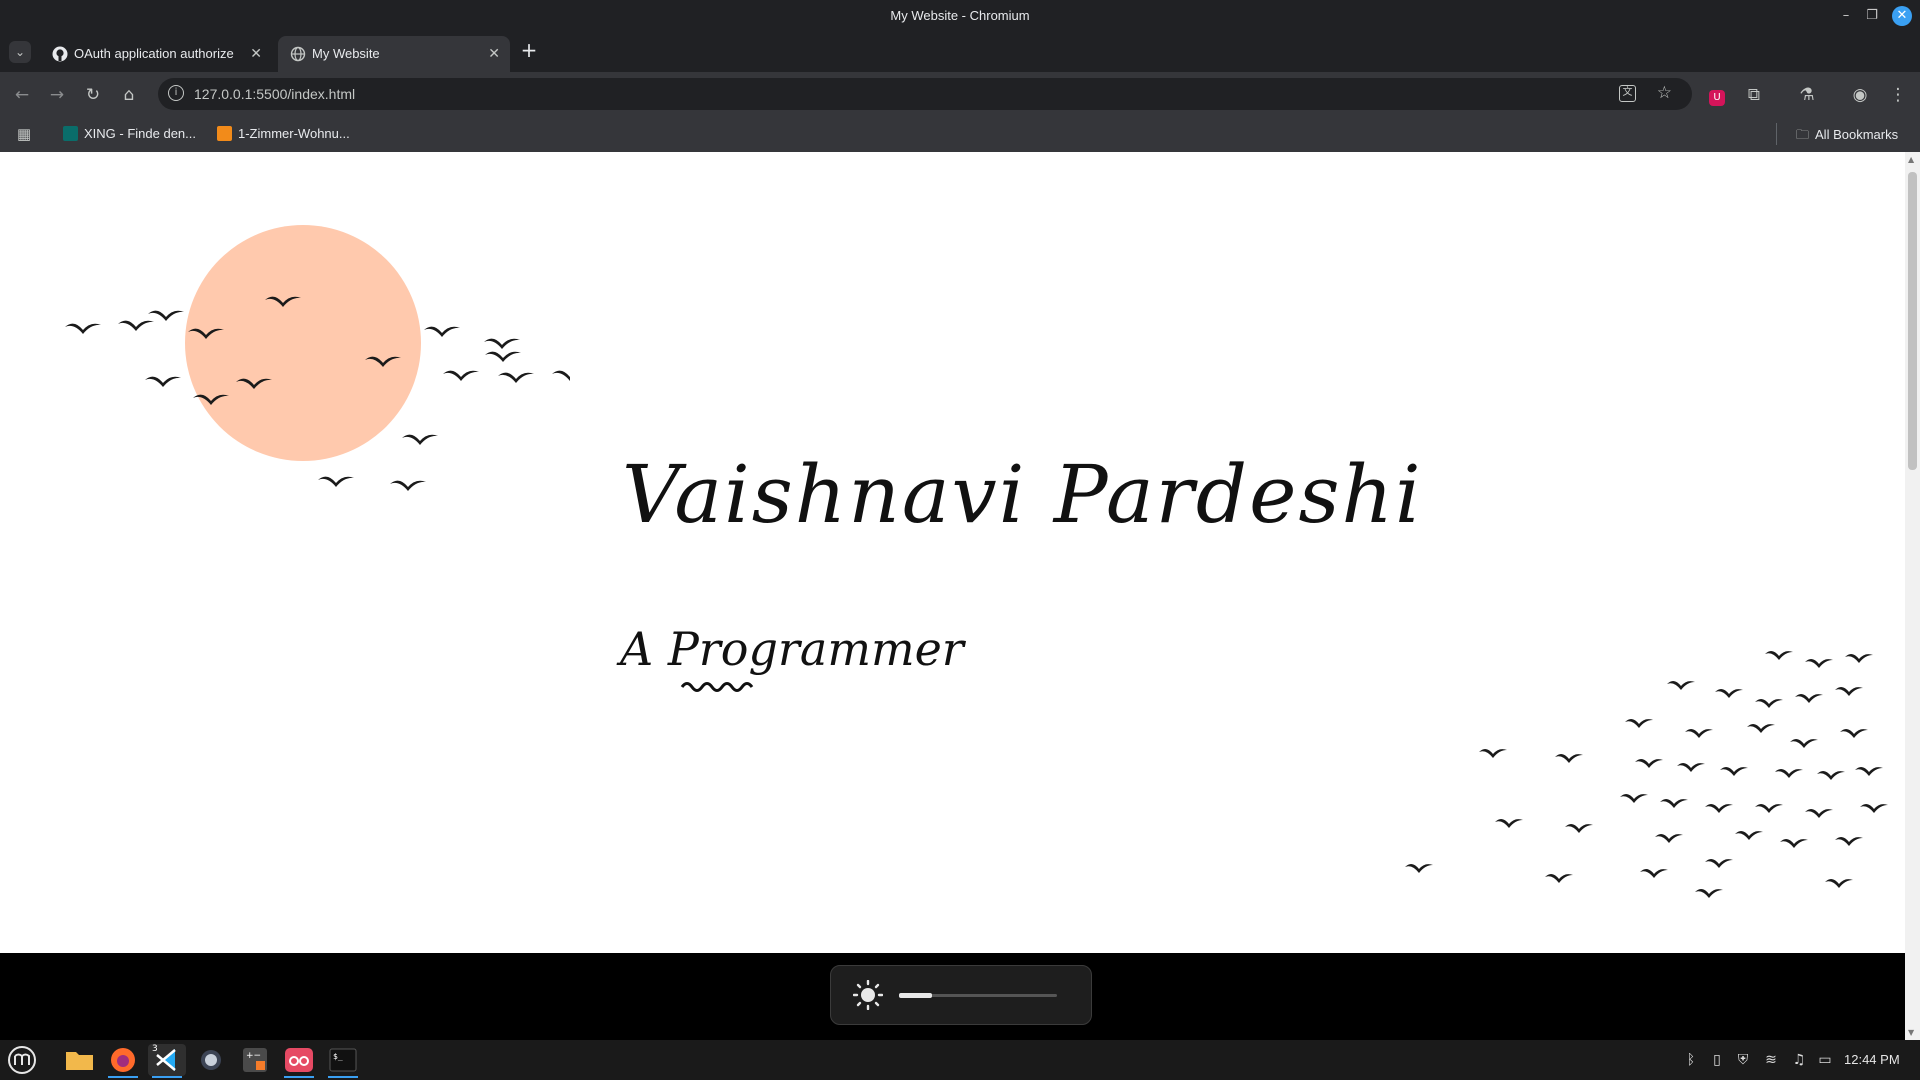  Describe the element at coordinates (1872, 1059) in the screenshot. I see `clock: 12:44 PM` at that location.